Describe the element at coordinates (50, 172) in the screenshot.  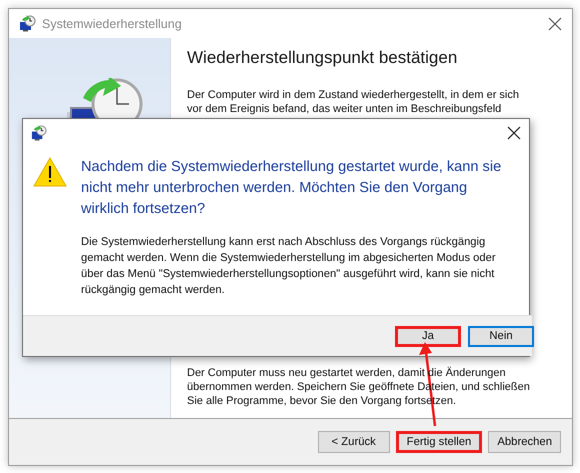
I see `warning-icon` at that location.